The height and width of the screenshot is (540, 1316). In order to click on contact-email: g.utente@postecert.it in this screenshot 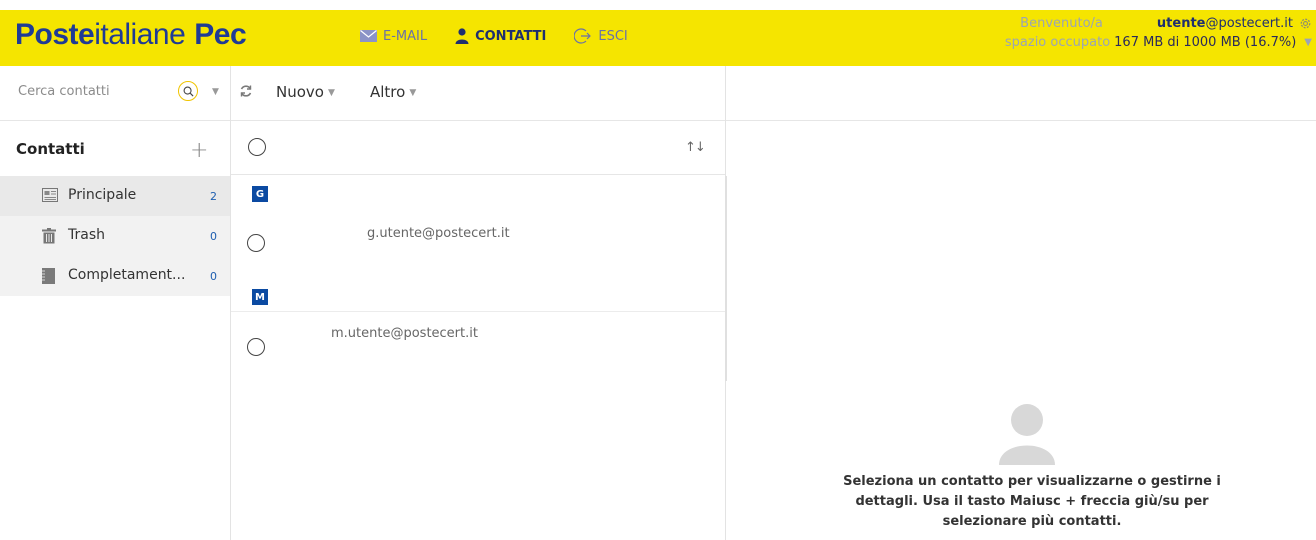, I will do `click(438, 233)`.